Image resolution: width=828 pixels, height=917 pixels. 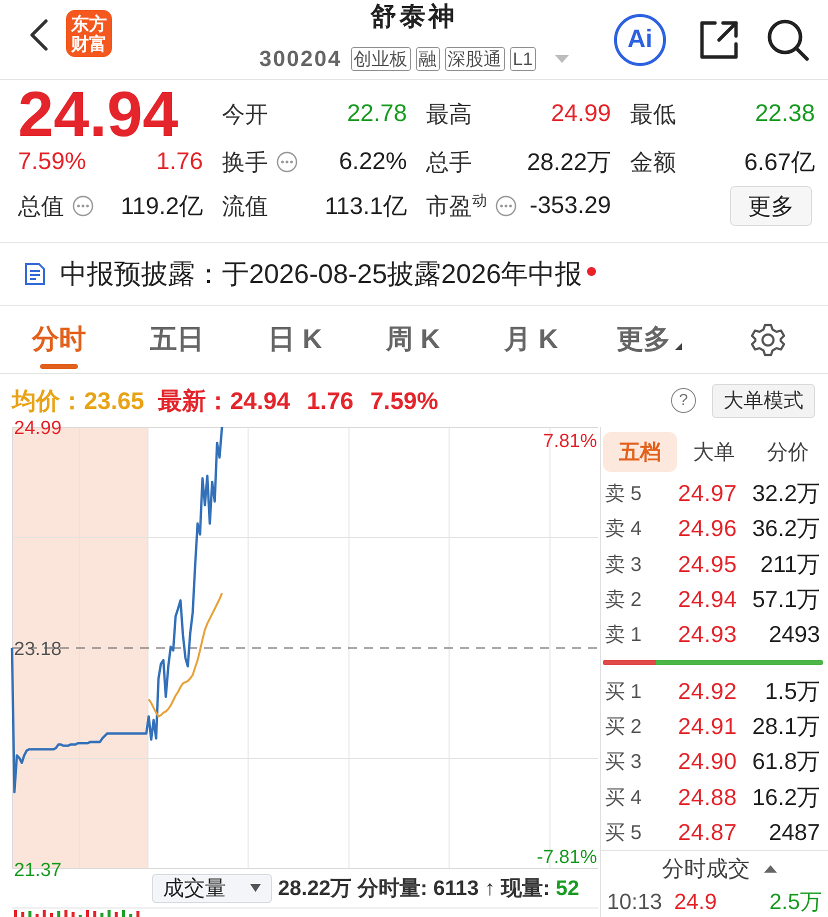 I want to click on back-icon, so click(x=39, y=35).